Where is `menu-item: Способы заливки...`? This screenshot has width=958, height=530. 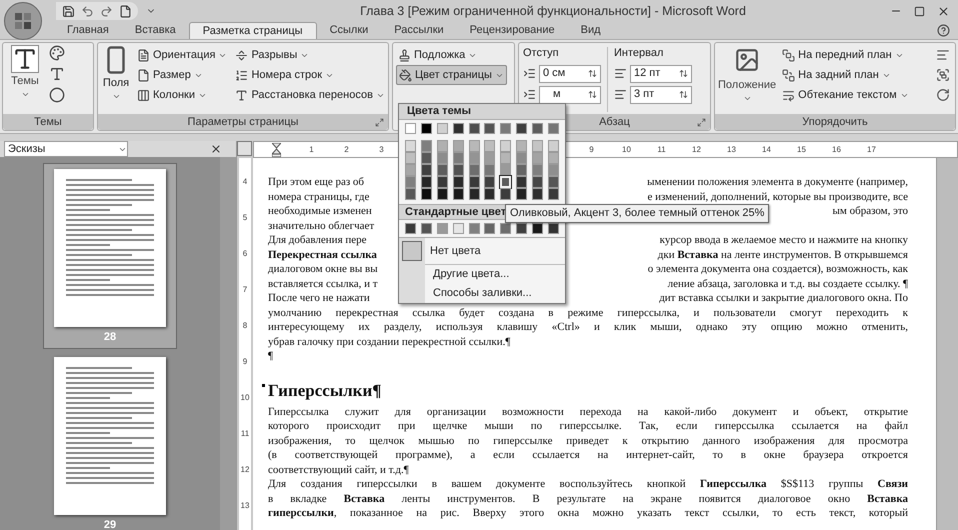 menu-item: Способы заливки... is located at coordinates (482, 293).